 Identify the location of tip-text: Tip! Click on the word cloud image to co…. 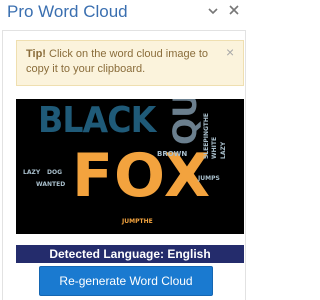
(121, 62).